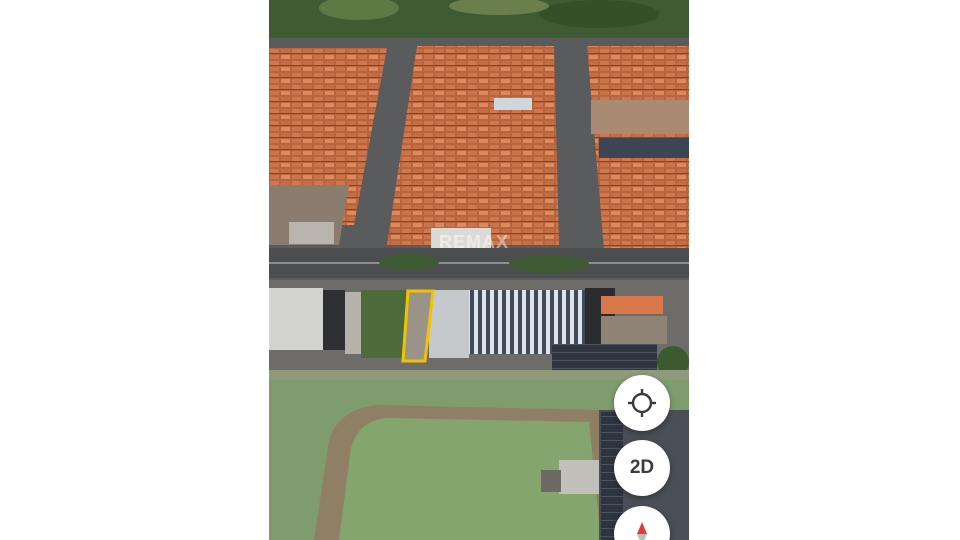 This screenshot has height=540, width=960. What do you see at coordinates (474, 242) in the screenshot?
I see `watermark: REMAX` at bounding box center [474, 242].